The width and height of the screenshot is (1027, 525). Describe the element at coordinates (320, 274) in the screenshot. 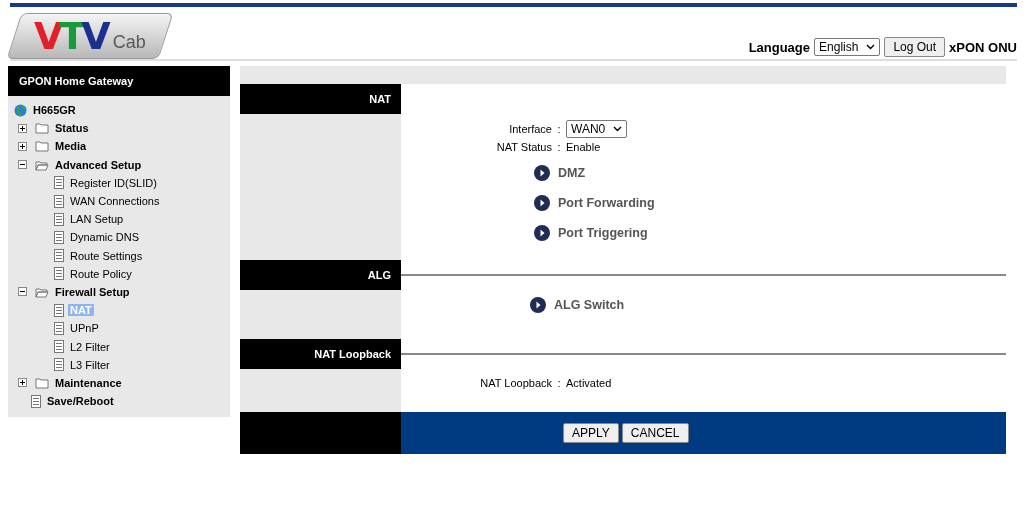

I see `section-header: ALG` at that location.